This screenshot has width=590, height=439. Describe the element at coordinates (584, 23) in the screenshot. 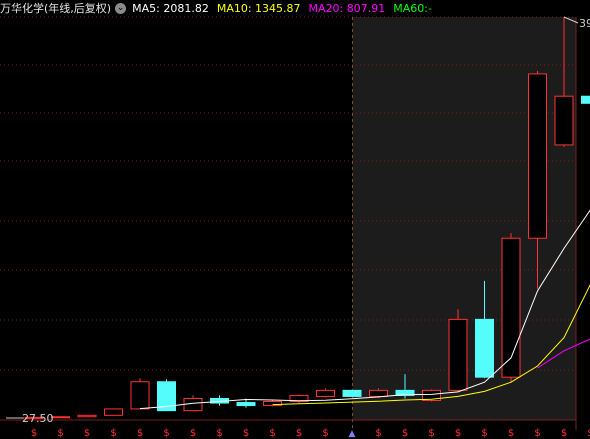

I see `max-price-label: 3981` at that location.